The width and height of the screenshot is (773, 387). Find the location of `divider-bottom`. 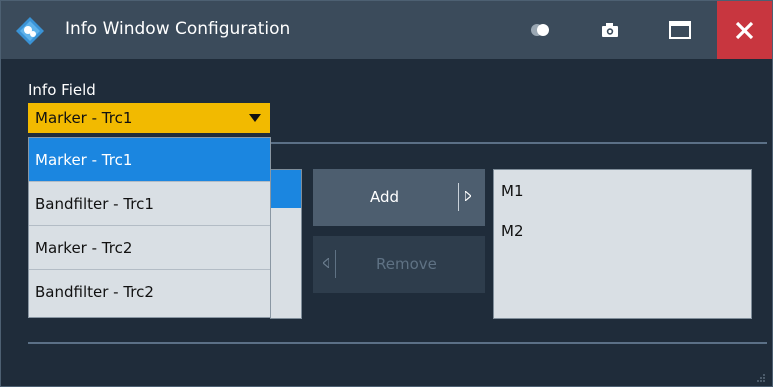

divider-bottom is located at coordinates (397, 343).